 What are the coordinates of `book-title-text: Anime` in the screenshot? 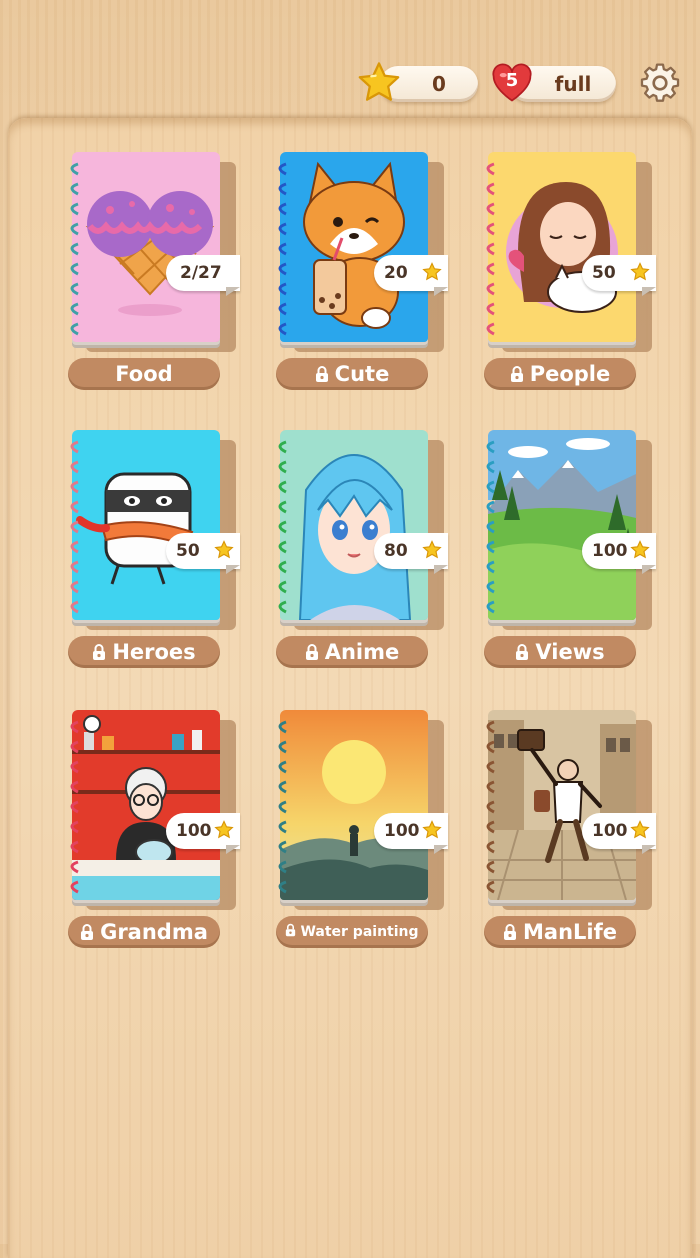 It's located at (362, 652).